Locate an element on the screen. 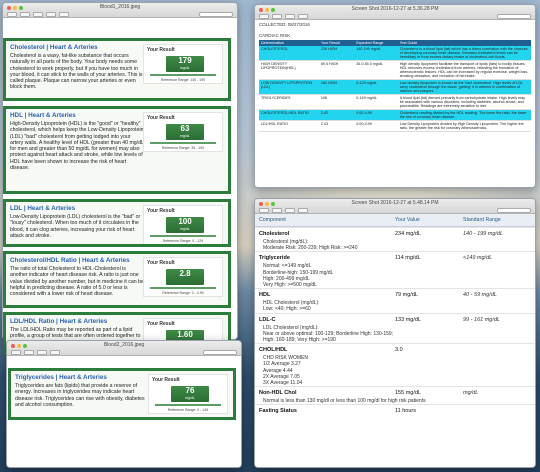  reference-range: Reference Range: 140 - 199 is located at coordinates (183, 80).